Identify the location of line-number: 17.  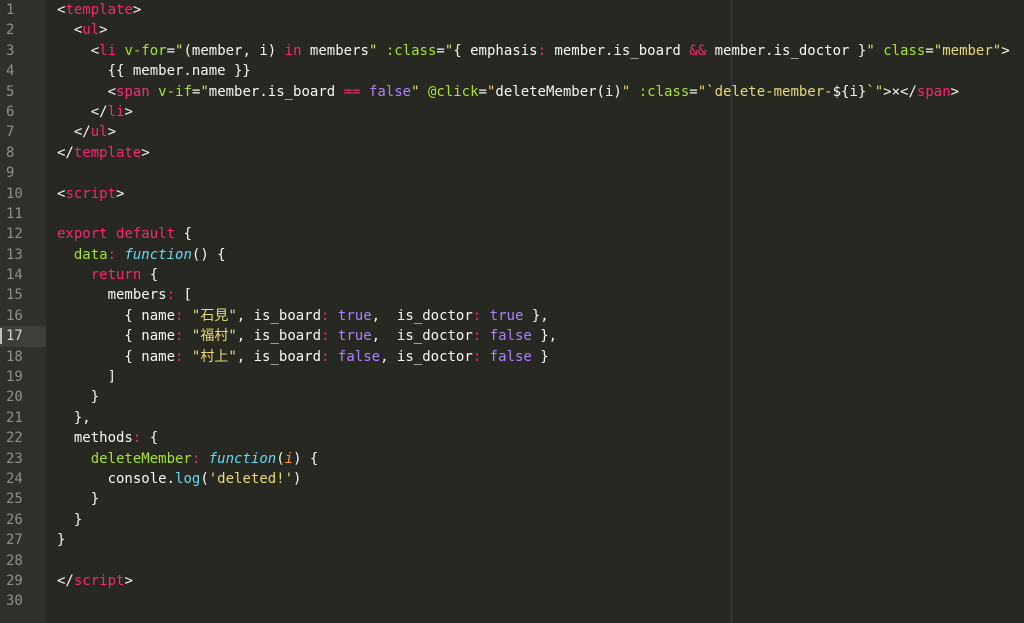
(23, 336).